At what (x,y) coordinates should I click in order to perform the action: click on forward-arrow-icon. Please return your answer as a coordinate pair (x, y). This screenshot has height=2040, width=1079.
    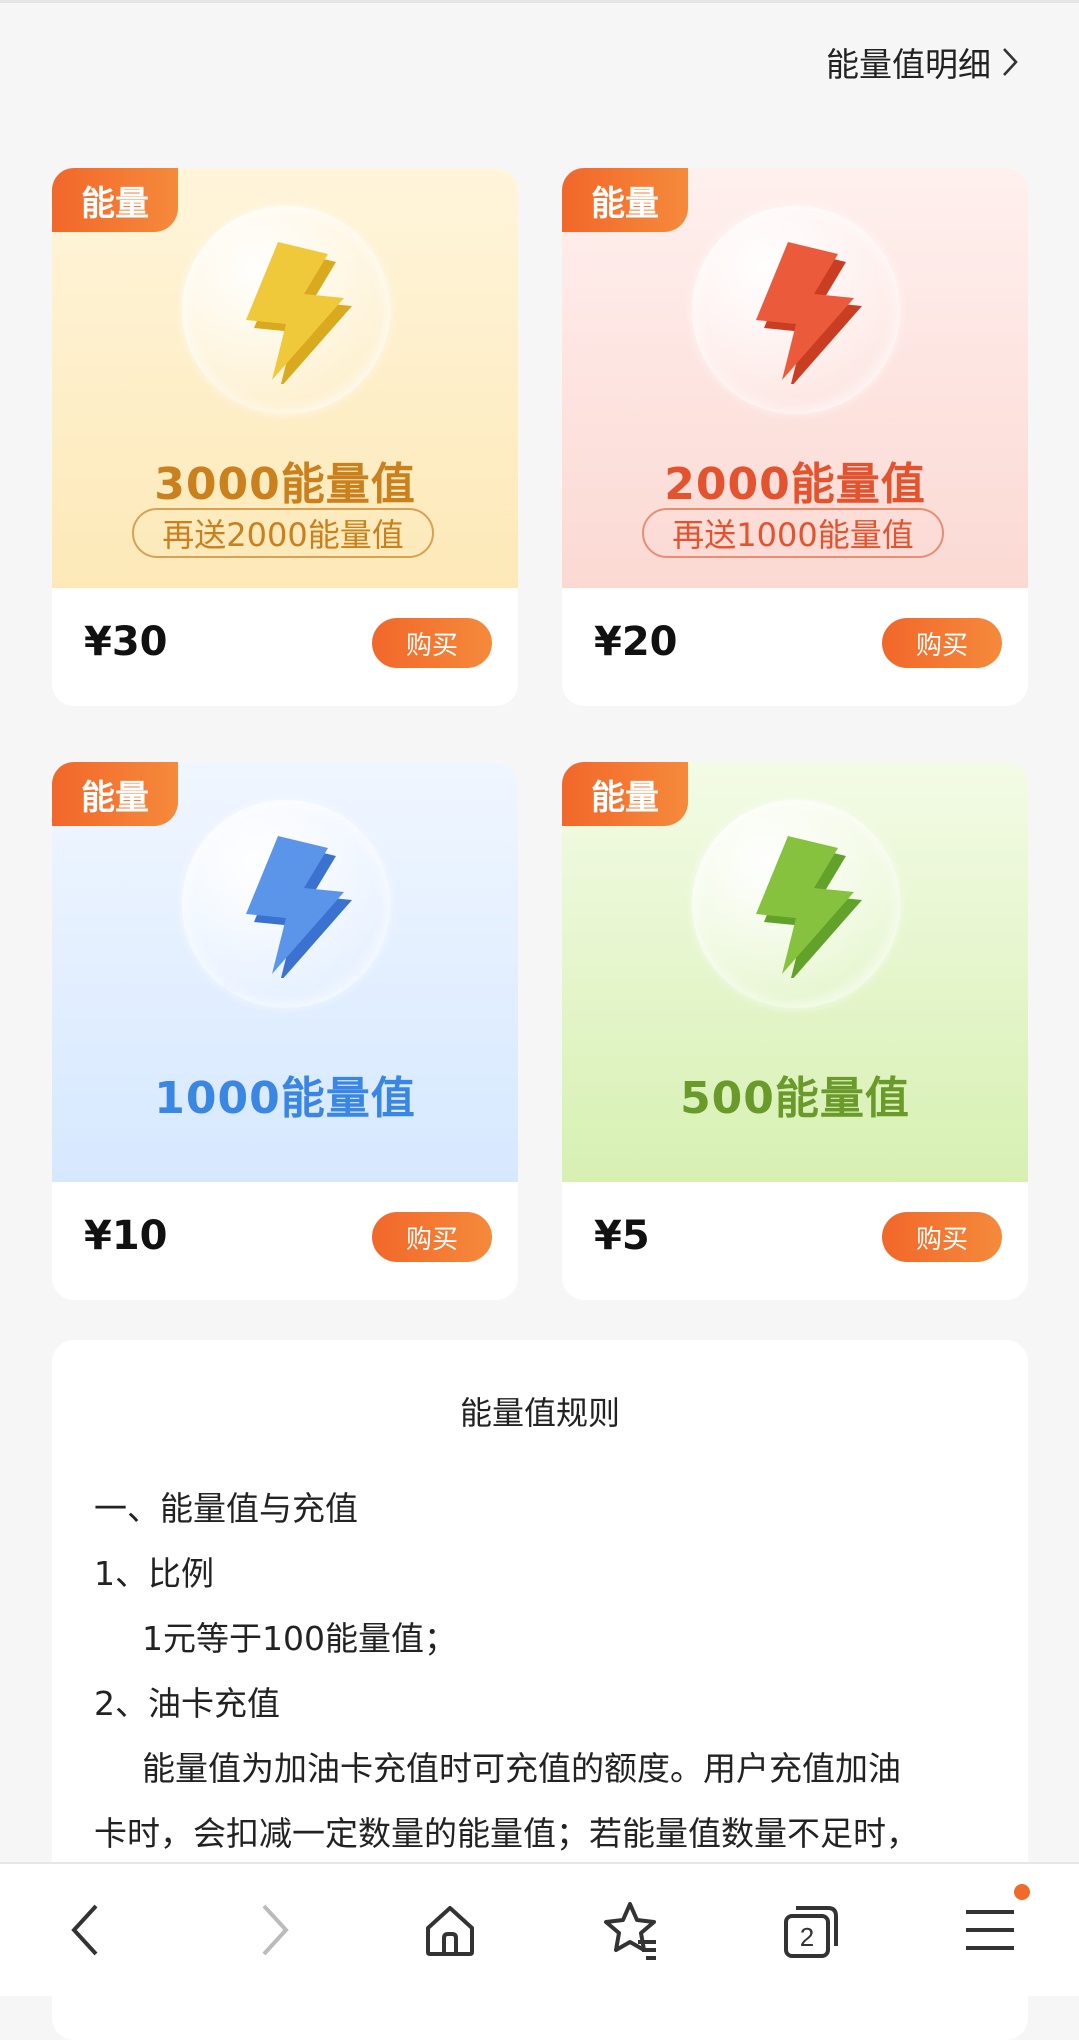
    Looking at the image, I should click on (275, 1930).